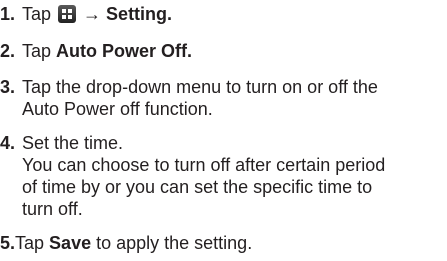 The width and height of the screenshot is (447, 261). I want to click on step-text: Tap Auto Power Off., so click(107, 51).